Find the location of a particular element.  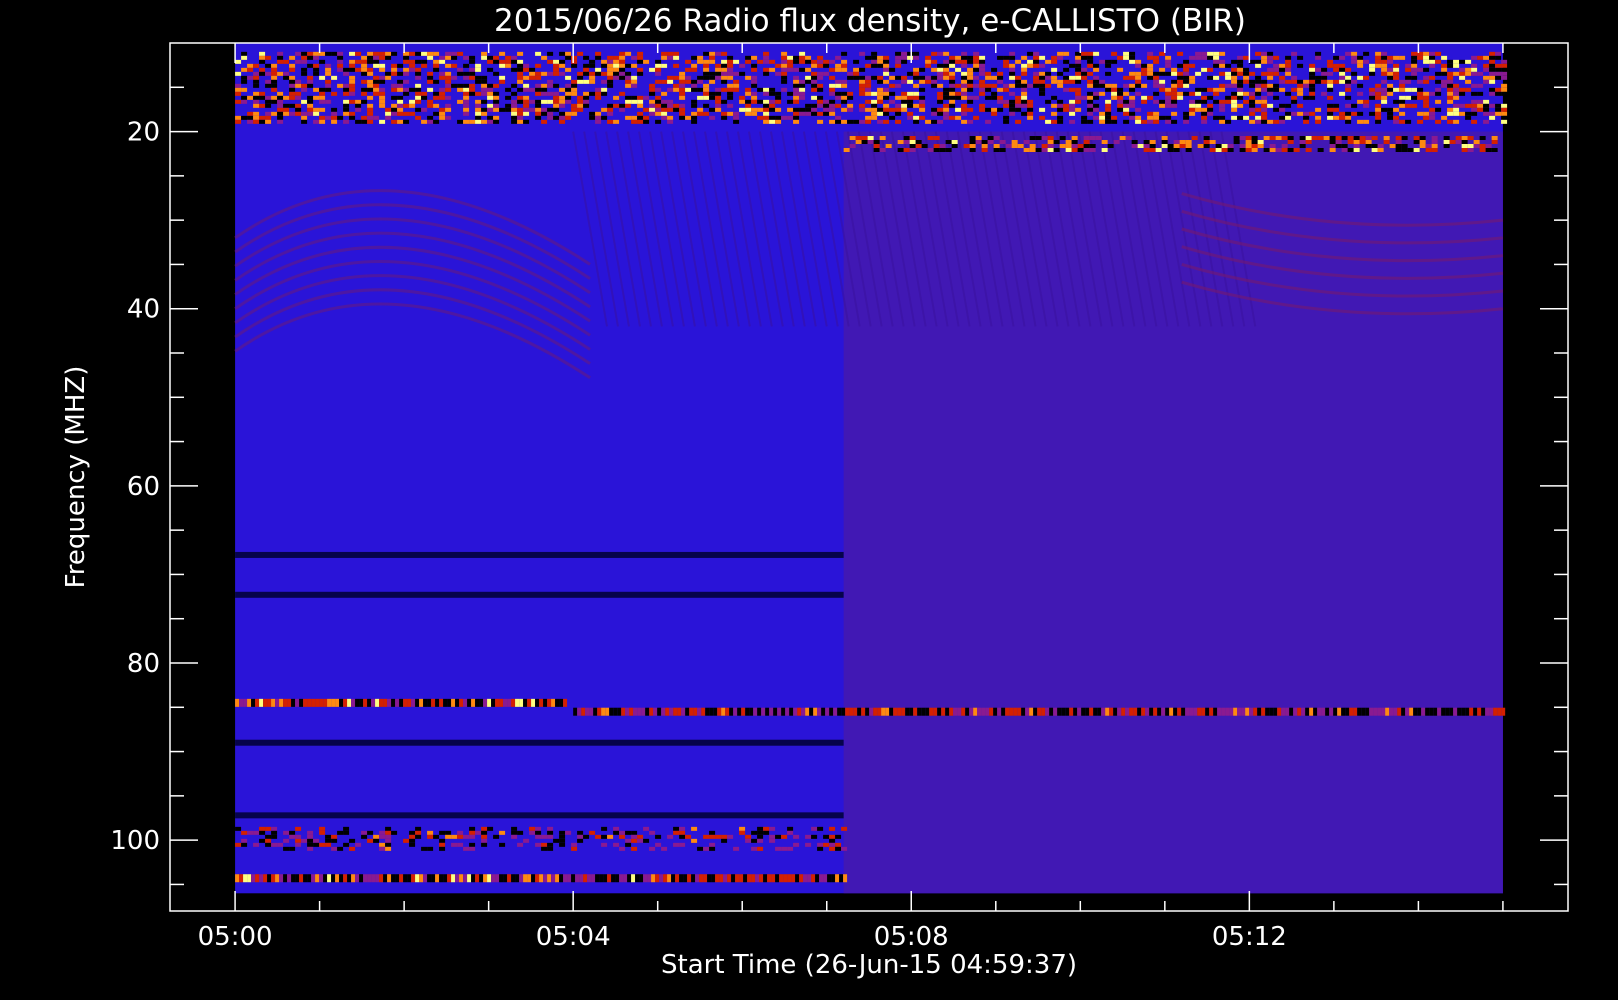

y-tick-label: 100 is located at coordinates (135, 841).